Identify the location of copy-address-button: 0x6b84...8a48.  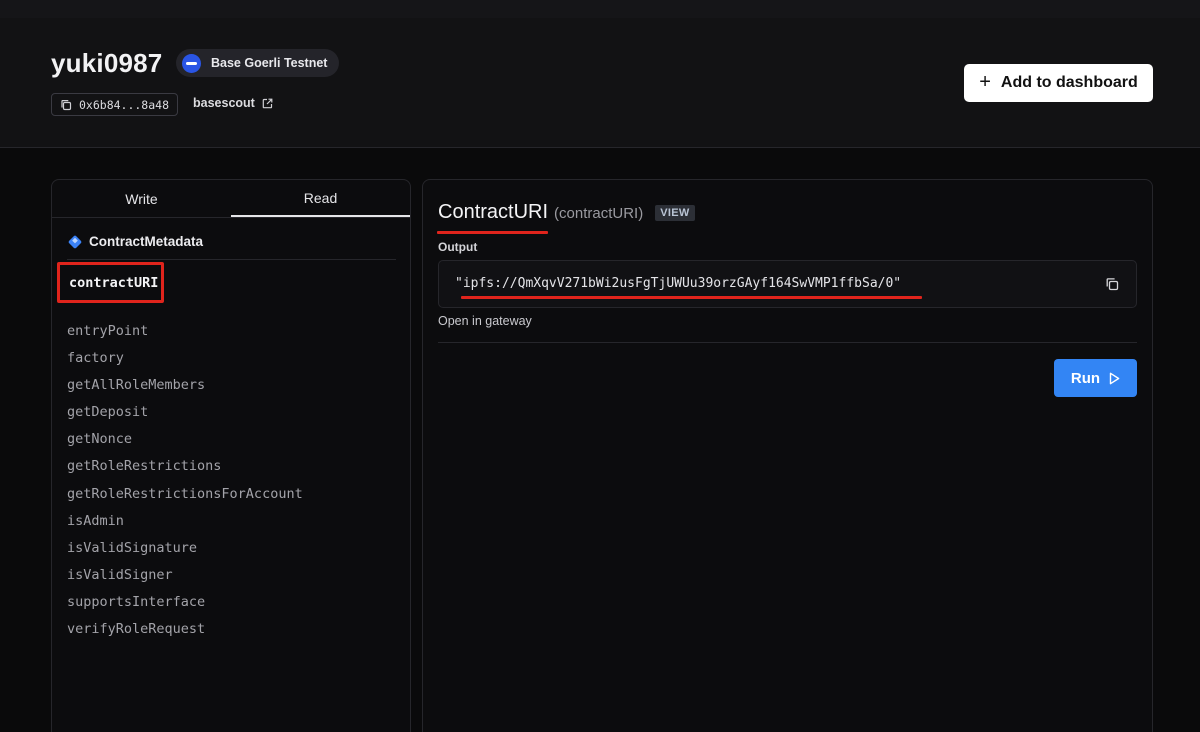
(114, 104).